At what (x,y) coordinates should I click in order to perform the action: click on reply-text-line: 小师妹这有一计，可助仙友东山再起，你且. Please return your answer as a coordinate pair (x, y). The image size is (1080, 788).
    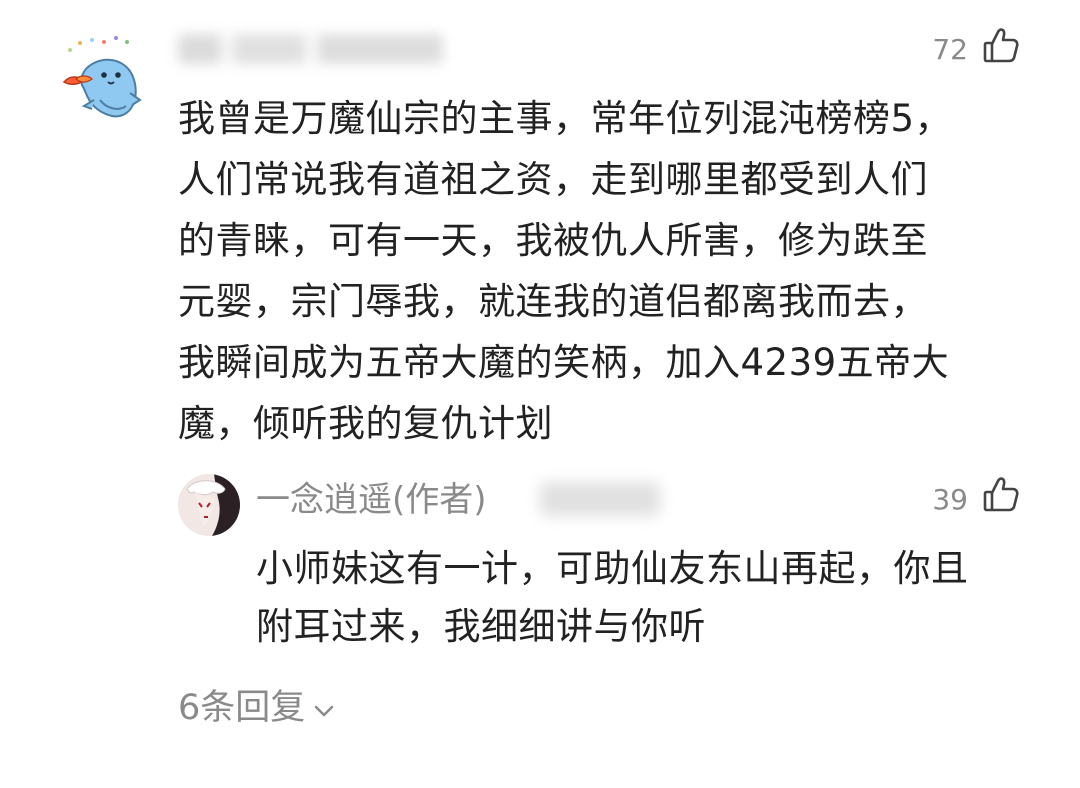
    Looking at the image, I should click on (612, 568).